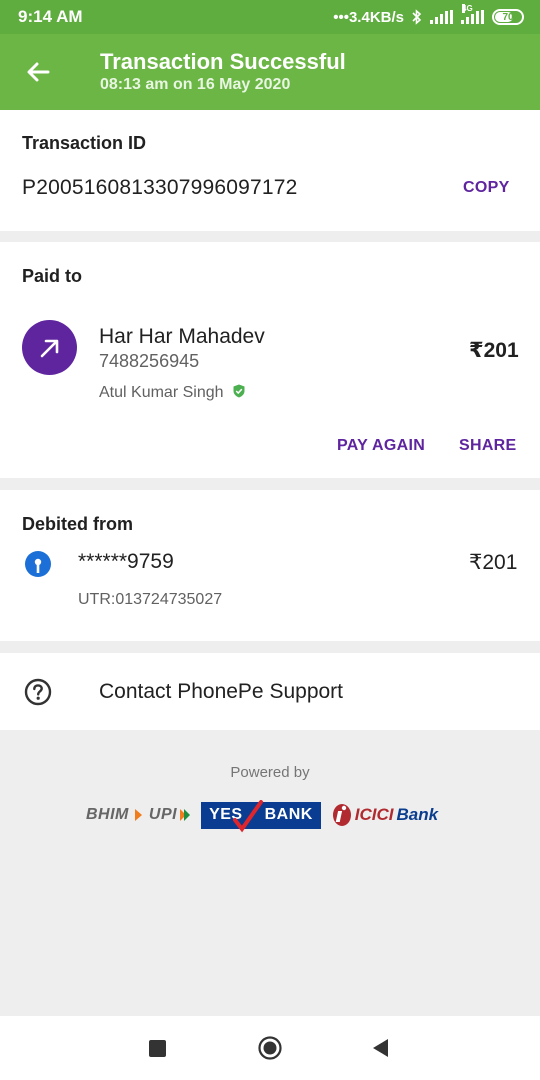  Describe the element at coordinates (221, 691) in the screenshot. I see `support-label: Contact PhonePe Support` at that location.